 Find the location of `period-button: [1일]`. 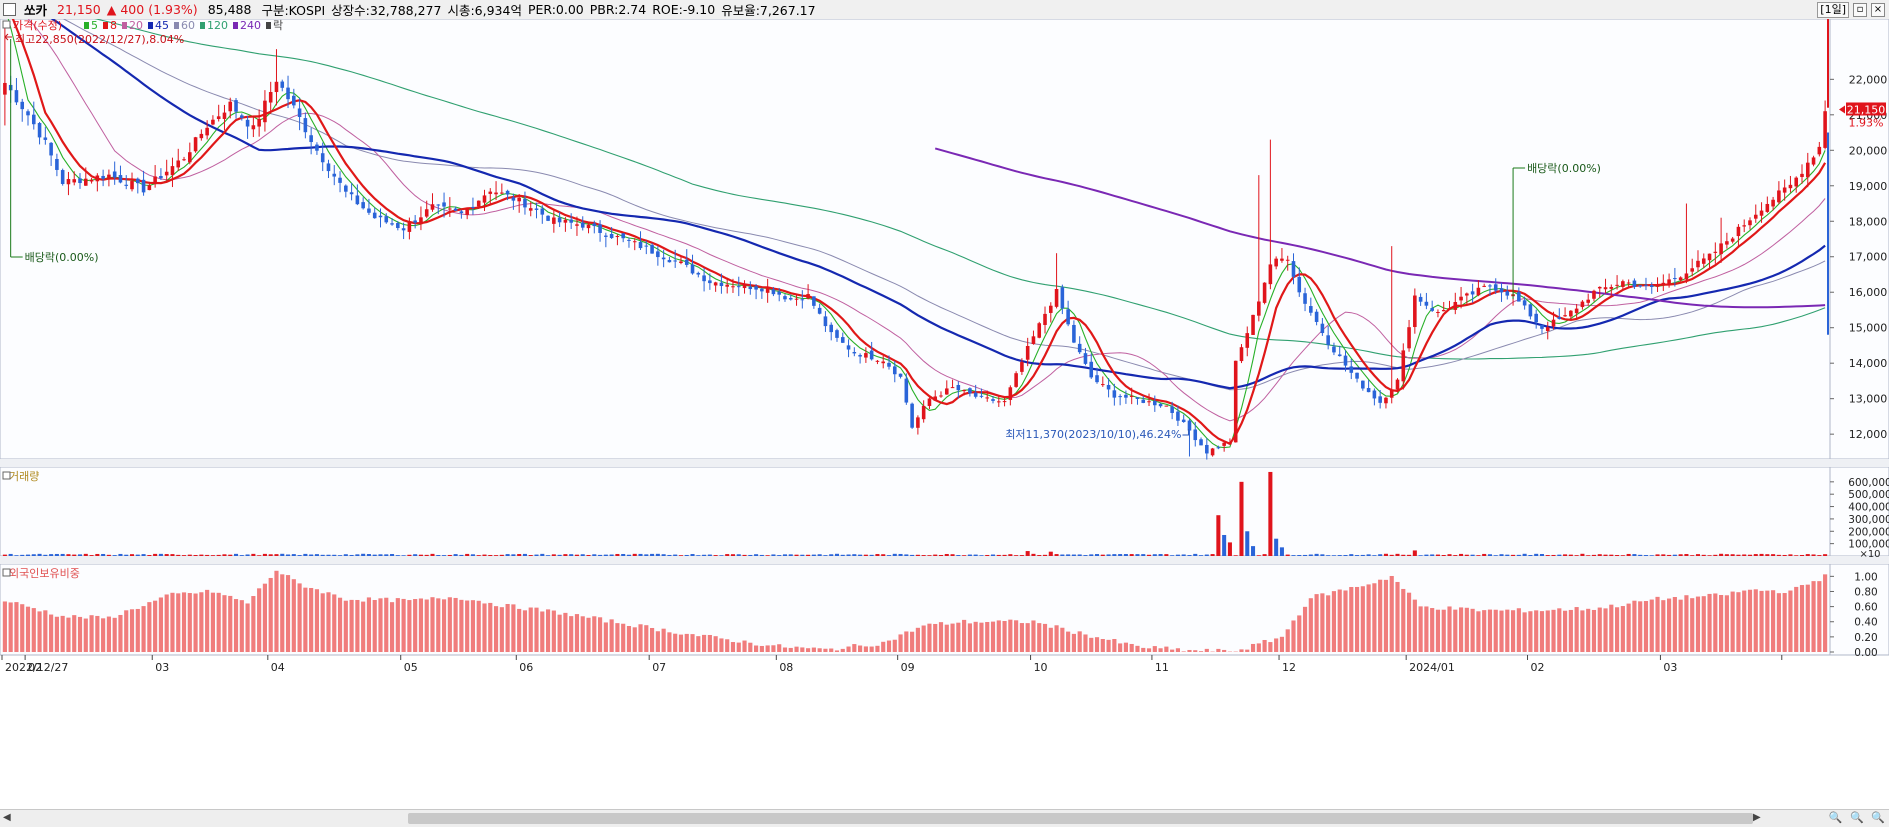

period-button: [1일] is located at coordinates (1833, 10).